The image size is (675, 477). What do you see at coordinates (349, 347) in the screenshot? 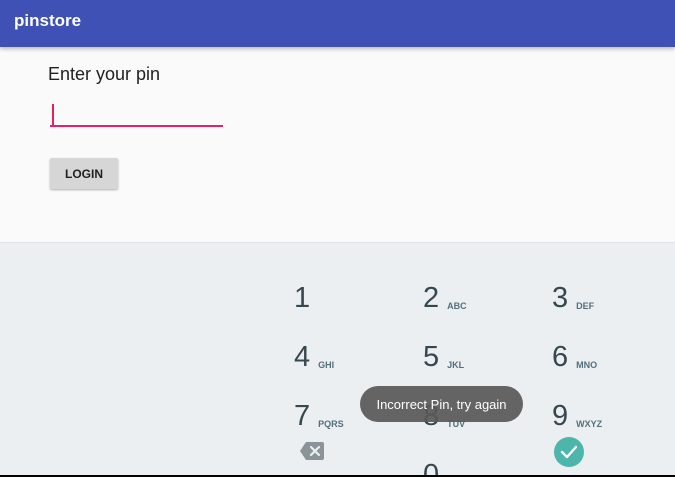
I see `key-4: 4 GHI` at bounding box center [349, 347].